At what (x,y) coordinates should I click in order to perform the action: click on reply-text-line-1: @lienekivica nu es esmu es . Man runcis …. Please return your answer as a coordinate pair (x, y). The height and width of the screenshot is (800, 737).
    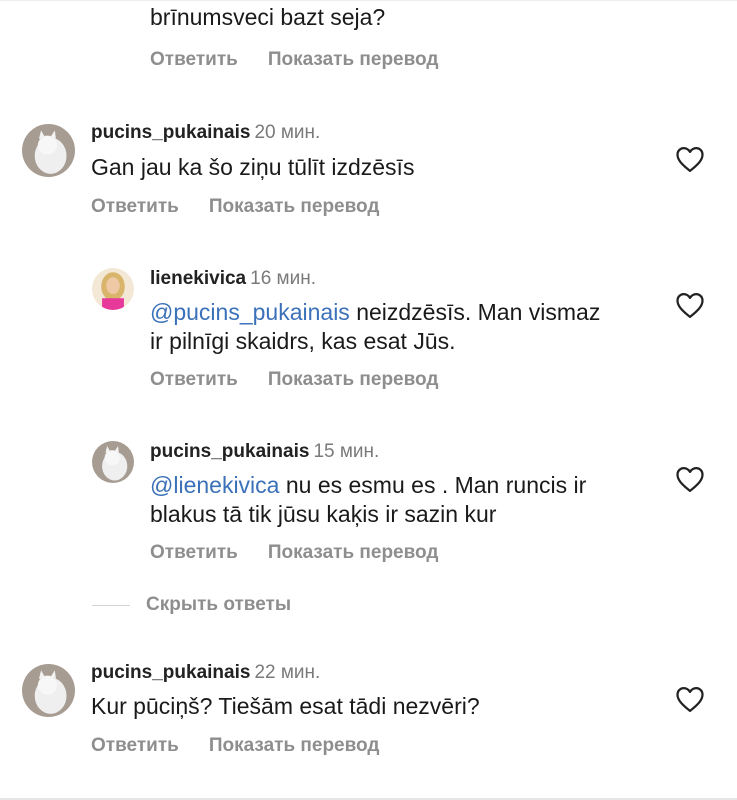
    Looking at the image, I should click on (368, 485).